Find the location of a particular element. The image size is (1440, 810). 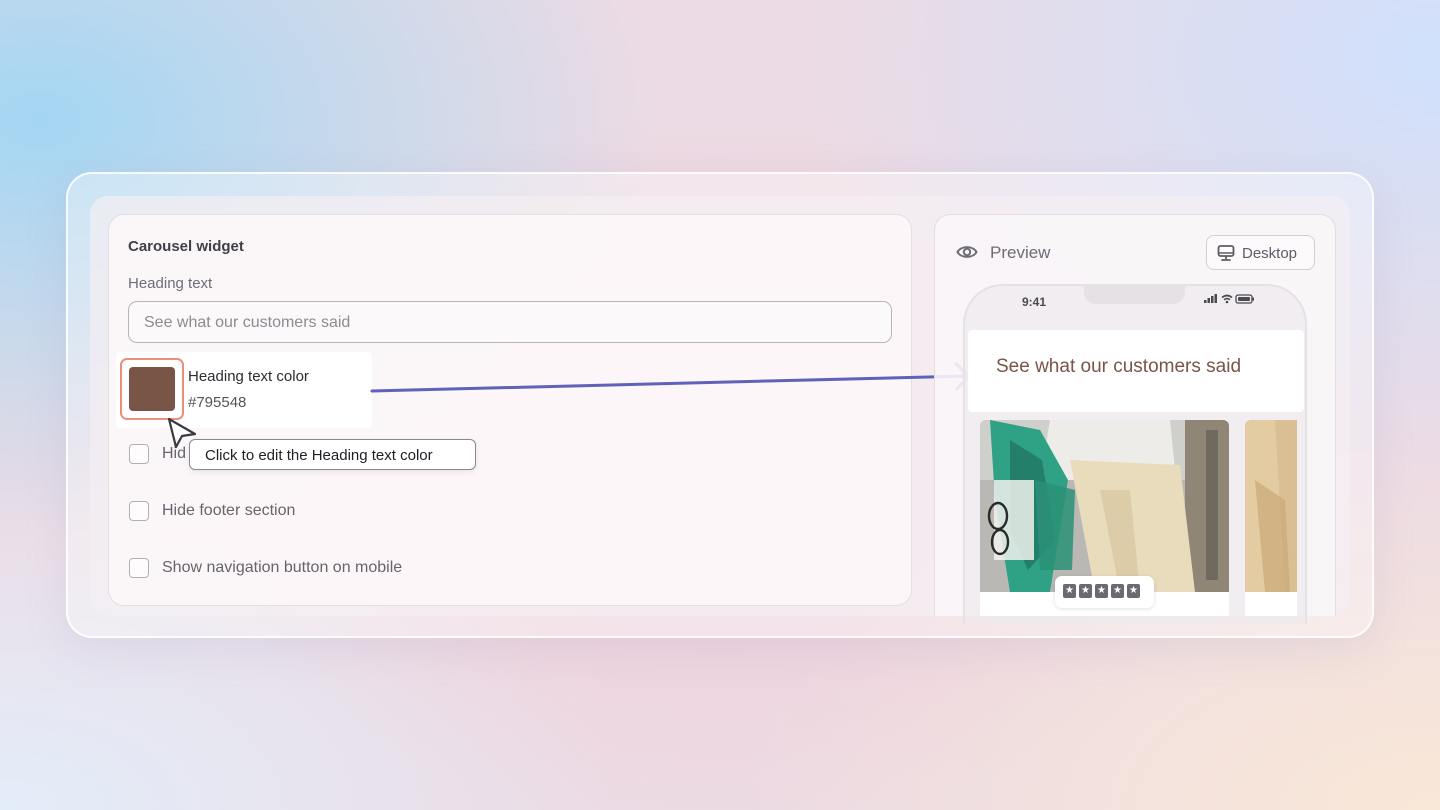

heading-color-swatch is located at coordinates (152, 389).